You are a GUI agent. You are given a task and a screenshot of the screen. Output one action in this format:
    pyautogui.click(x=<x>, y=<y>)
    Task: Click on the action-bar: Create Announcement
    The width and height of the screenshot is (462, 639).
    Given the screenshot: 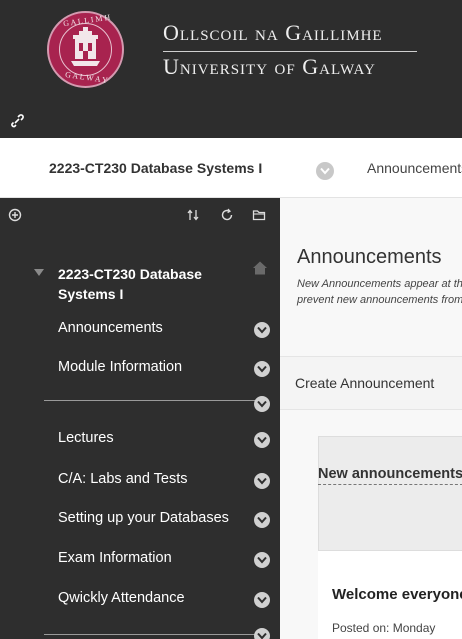 What is the action you would take?
    pyautogui.click(x=371, y=383)
    